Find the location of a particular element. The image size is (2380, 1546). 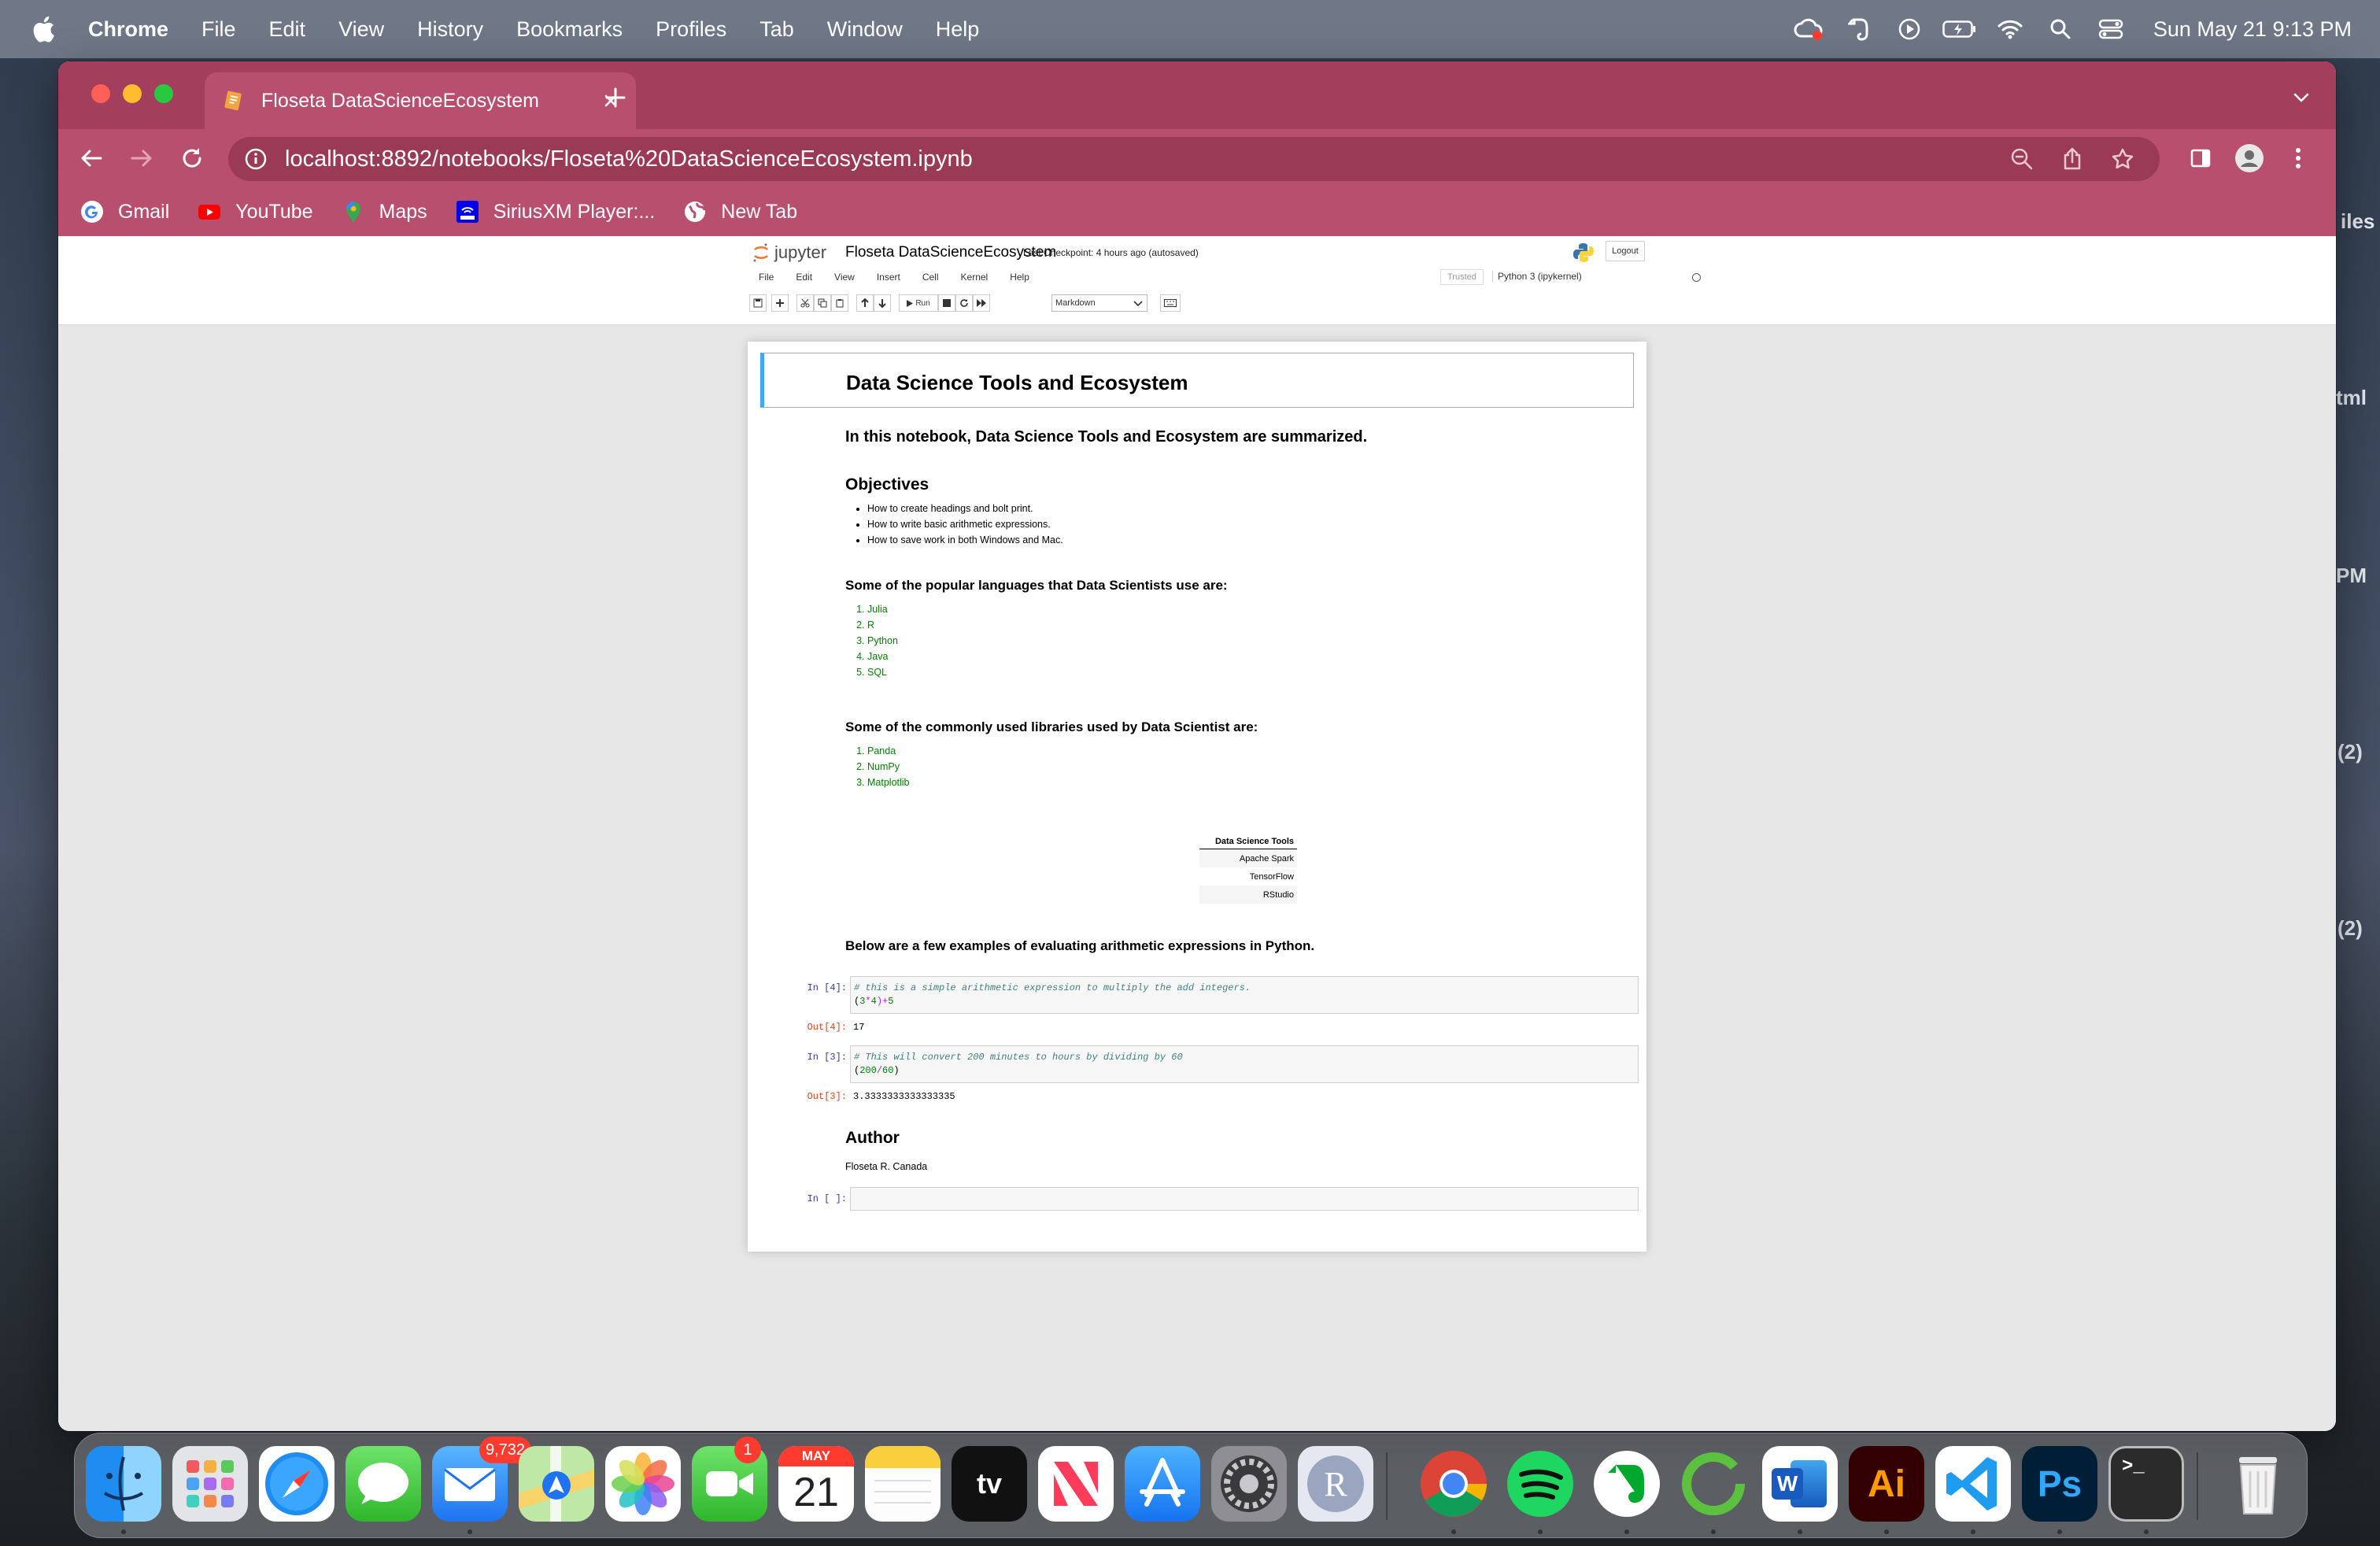

move-down-arrow-icon is located at coordinates (882, 303).